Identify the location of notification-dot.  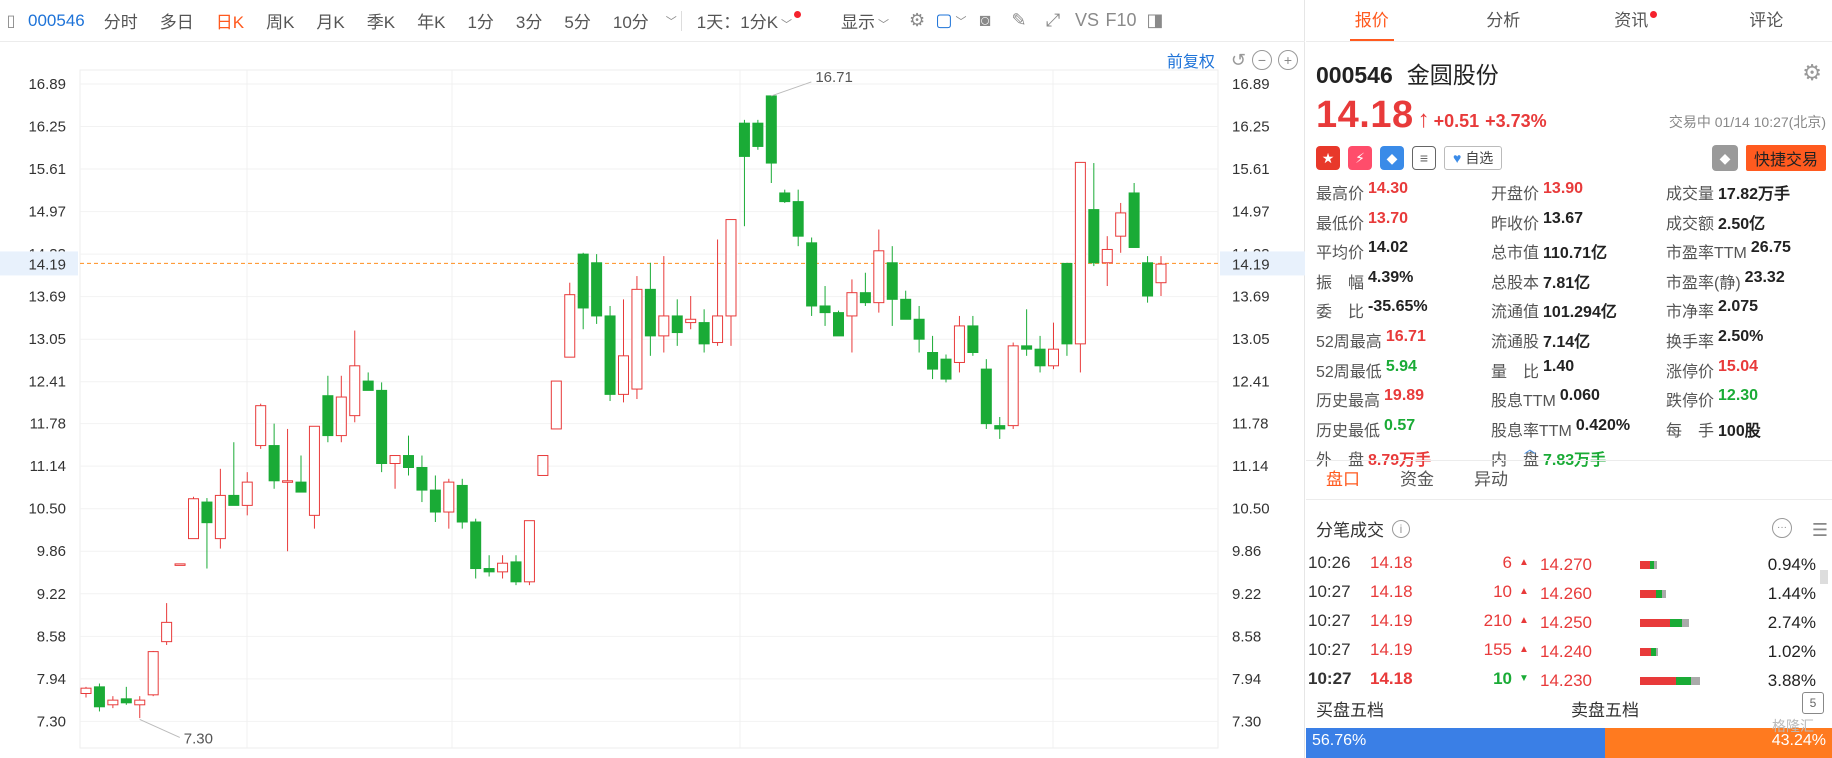
(1654, 14).